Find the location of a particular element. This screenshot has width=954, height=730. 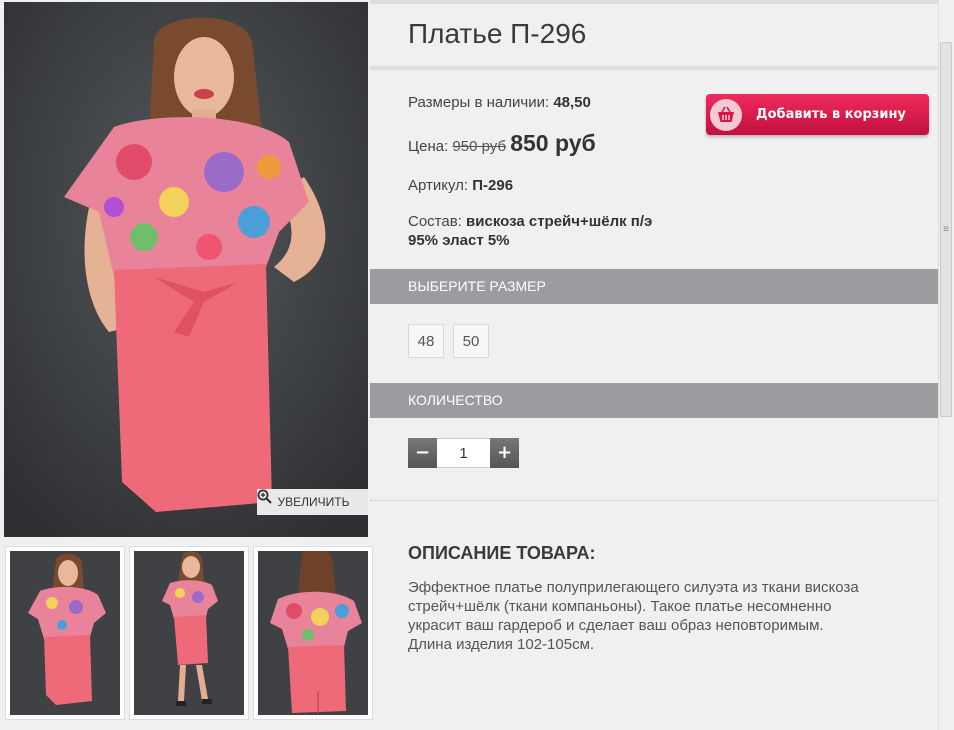

quantity-decrease-button: − is located at coordinates (422, 453).